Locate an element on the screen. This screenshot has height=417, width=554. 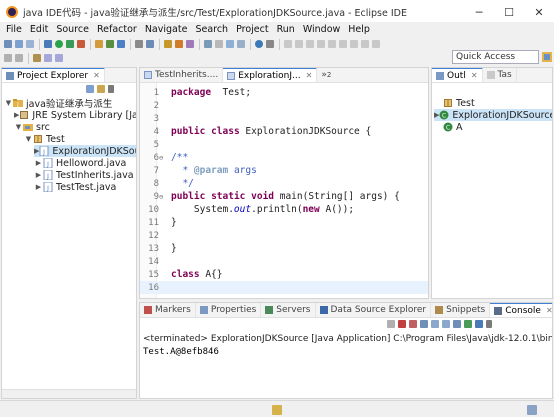
menu-refactor: Refactor is located at coordinates (117, 29).